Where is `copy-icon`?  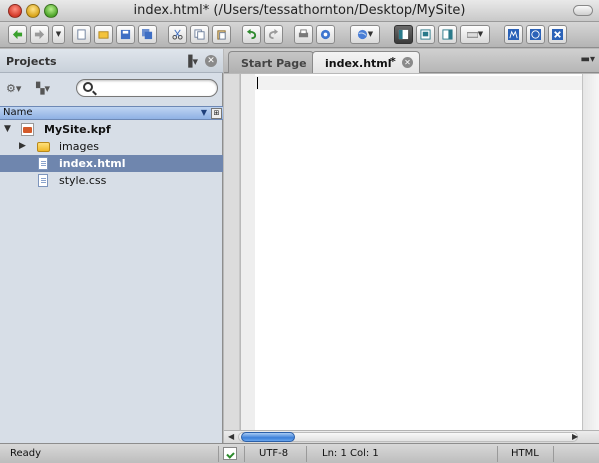
copy-icon is located at coordinates (199, 34).